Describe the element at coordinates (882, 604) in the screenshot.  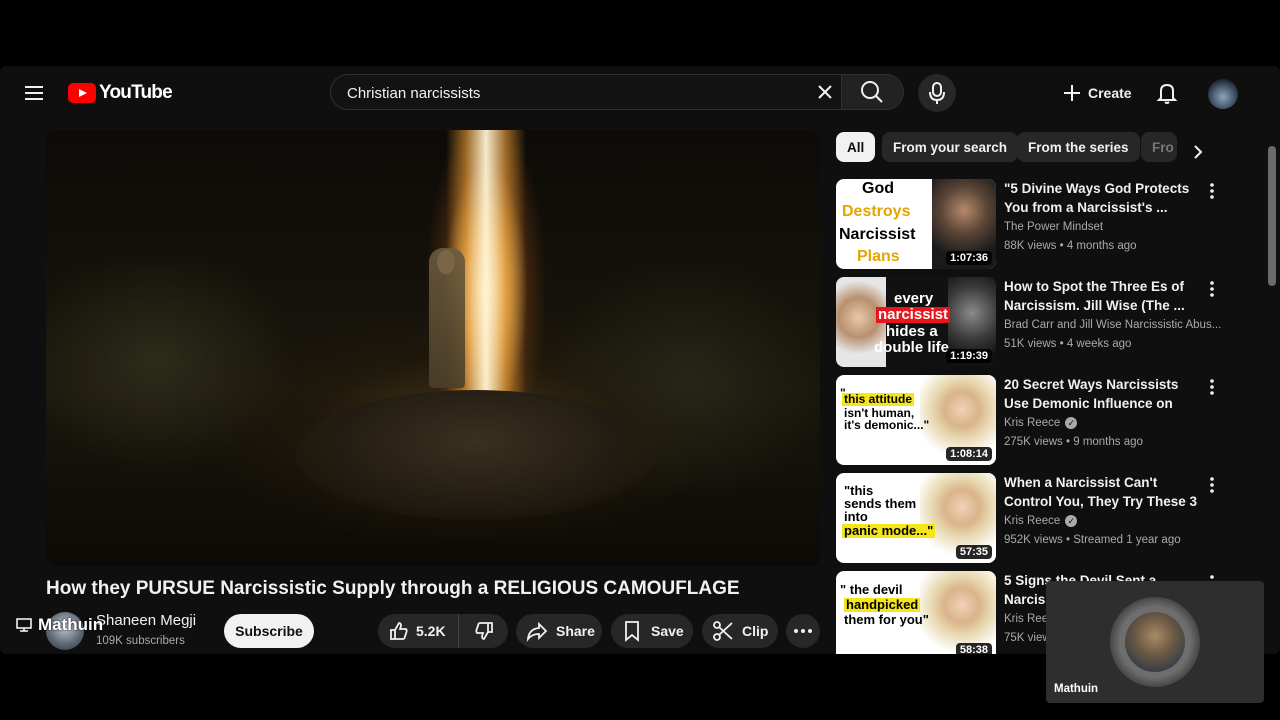
I see `thumb-line: handpicked` at that location.